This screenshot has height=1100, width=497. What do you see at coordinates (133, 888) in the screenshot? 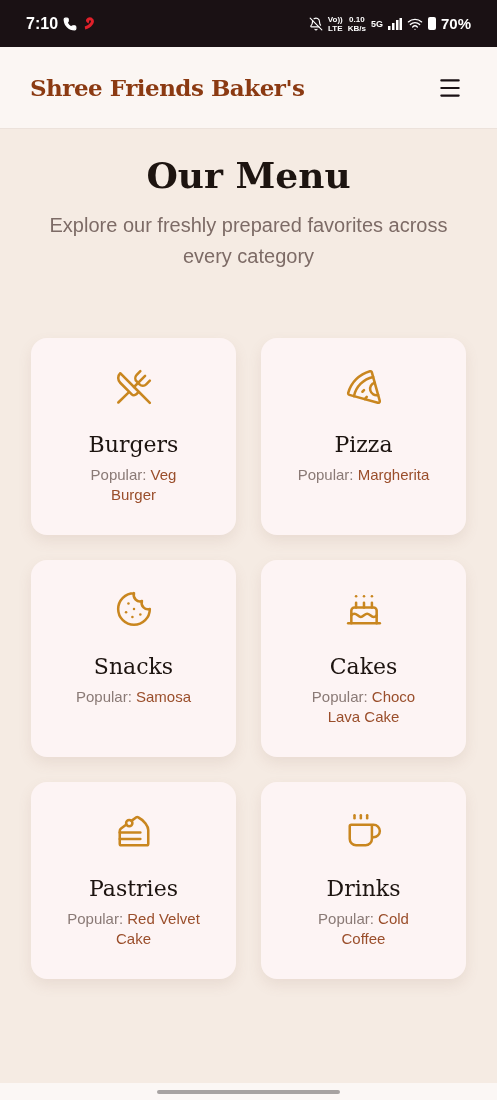
I see `category-name: Pastries` at bounding box center [133, 888].